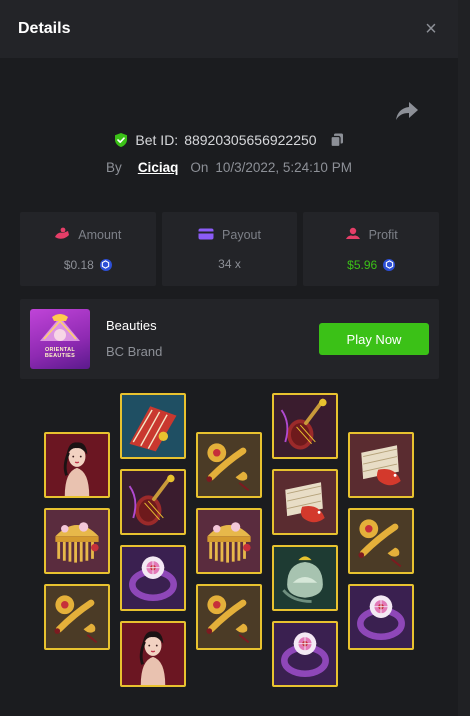 The width and height of the screenshot is (470, 716). I want to click on bet-meta-row: By Ciciaq On 10/3/2022, 5:24:10 PM, so click(229, 167).